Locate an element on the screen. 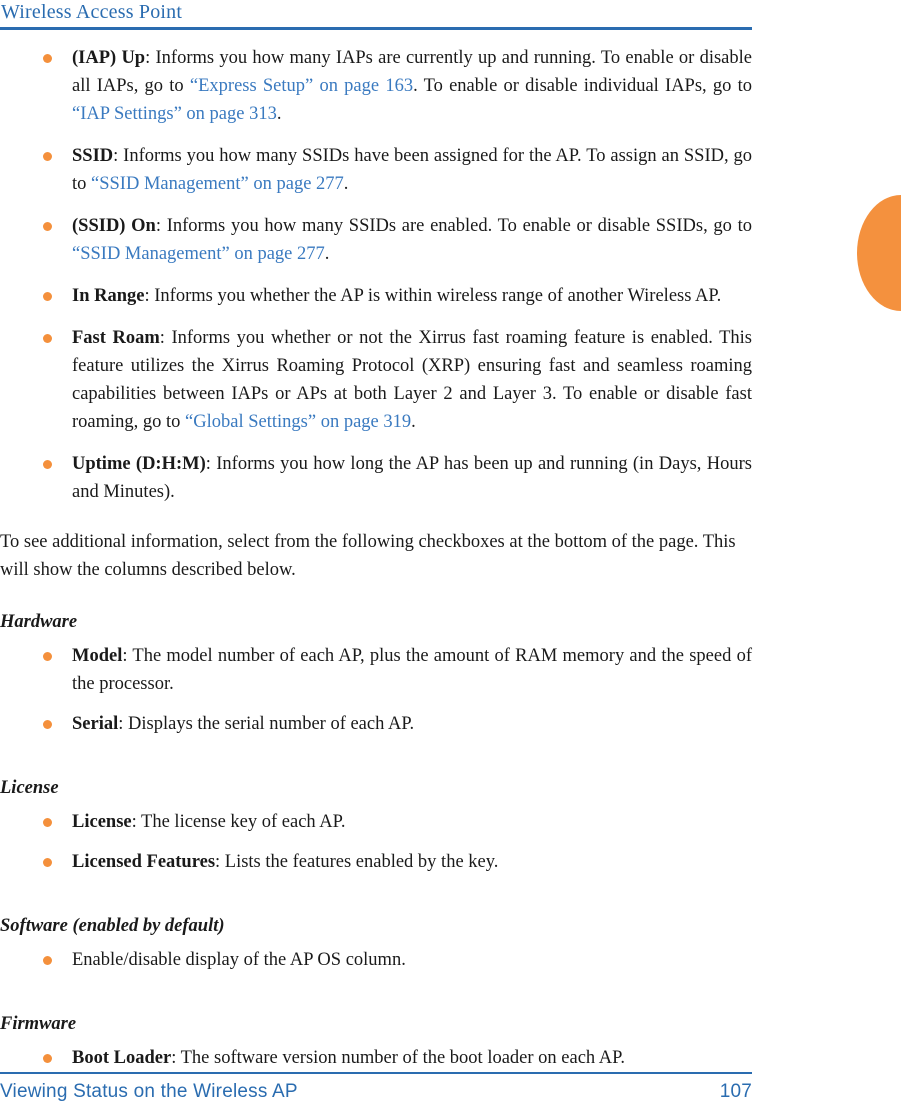  list-item-term: Licensed Features is located at coordinates (144, 862).